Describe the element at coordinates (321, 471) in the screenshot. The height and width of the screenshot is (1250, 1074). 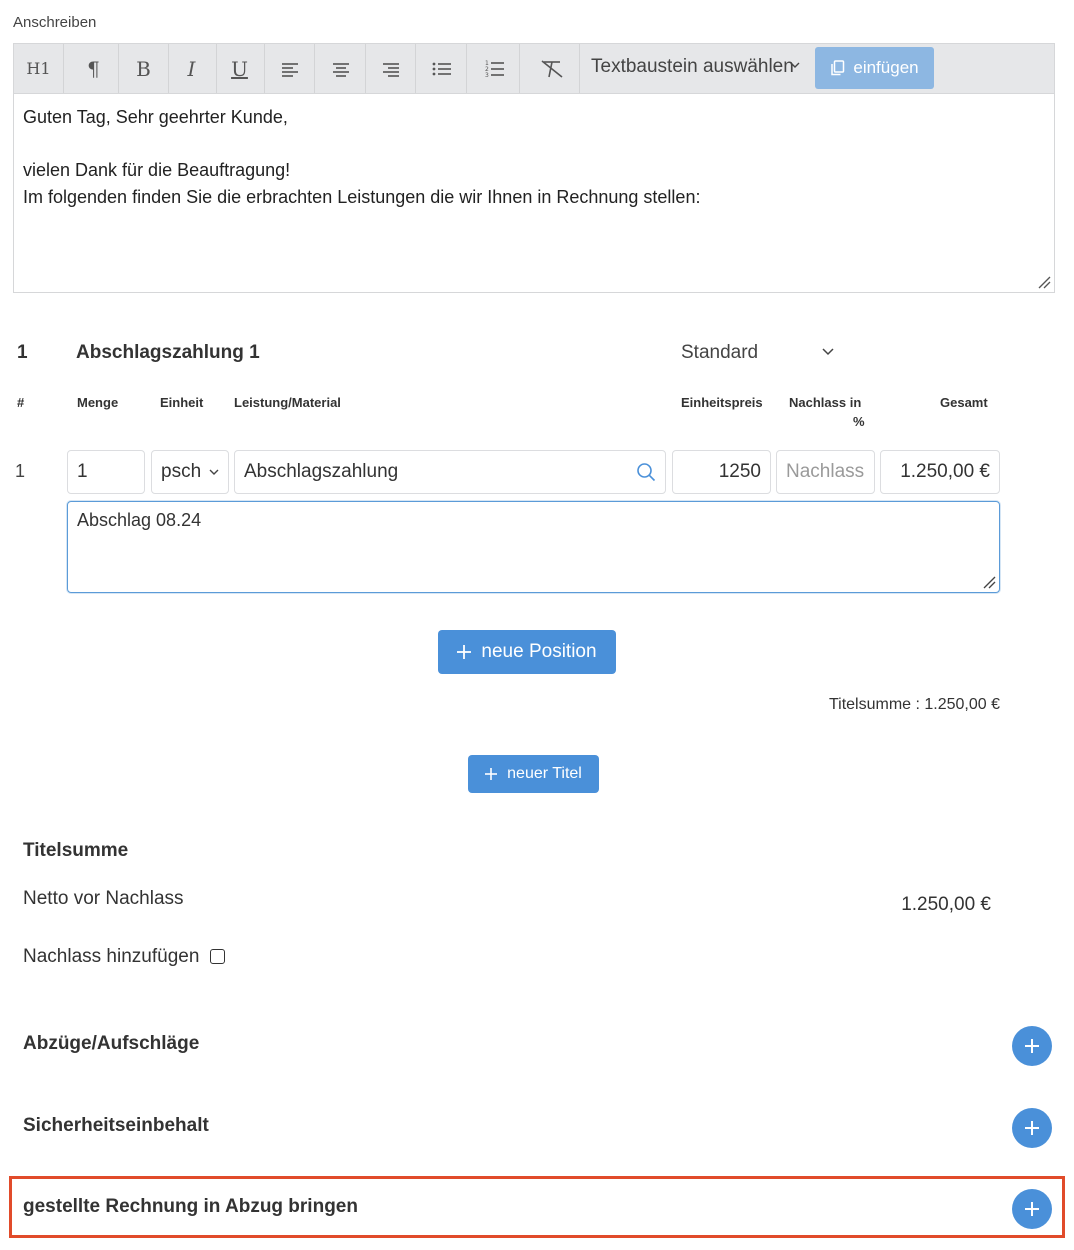
I see `service-input-value: Abschlagszahlung` at that location.